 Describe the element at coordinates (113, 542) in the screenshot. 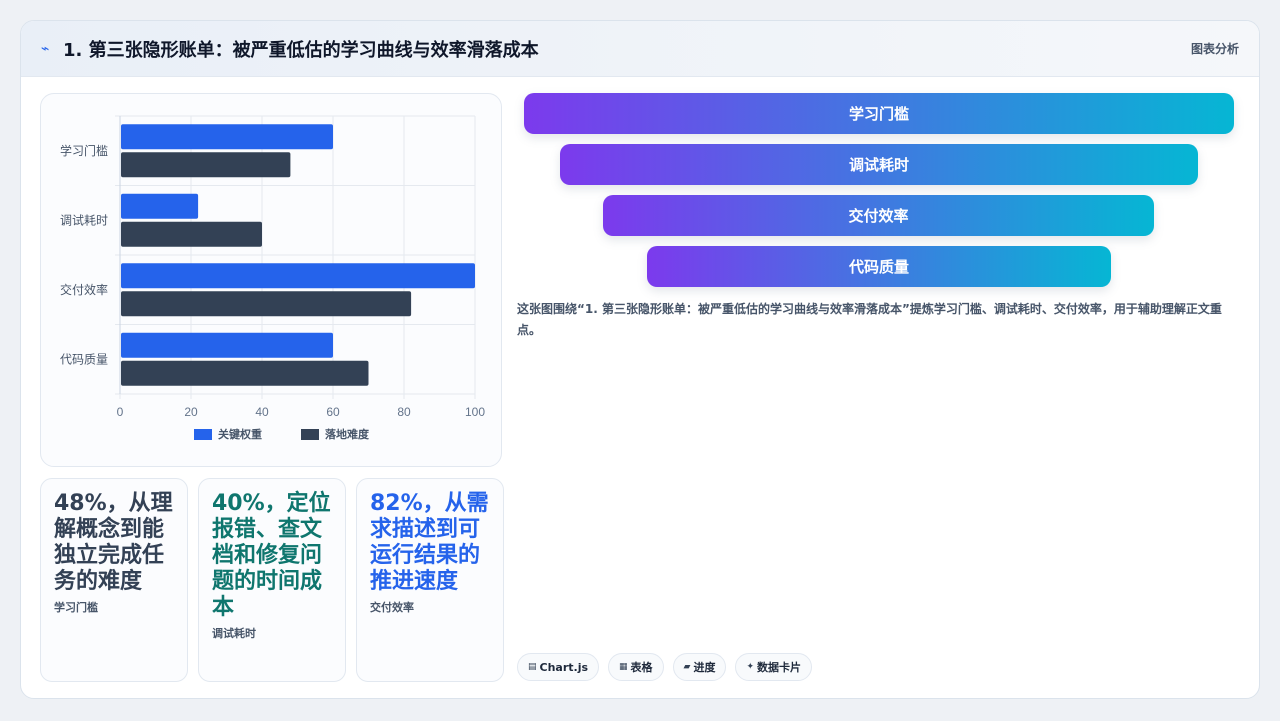

I see `stat-value: 48%，从理解概念到能独立完成任务的难度` at that location.